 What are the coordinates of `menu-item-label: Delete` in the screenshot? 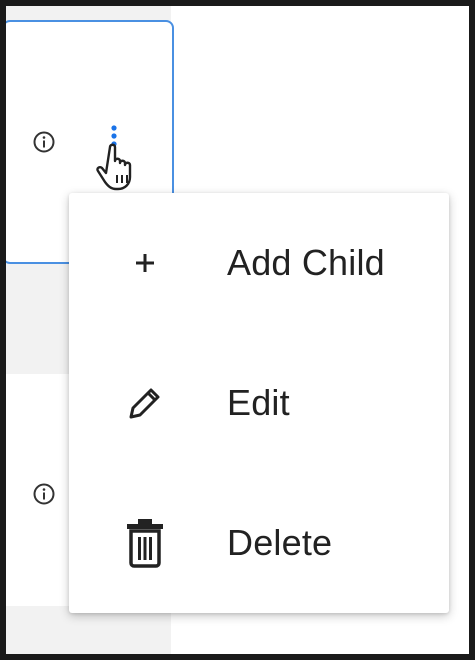 It's located at (280, 542).